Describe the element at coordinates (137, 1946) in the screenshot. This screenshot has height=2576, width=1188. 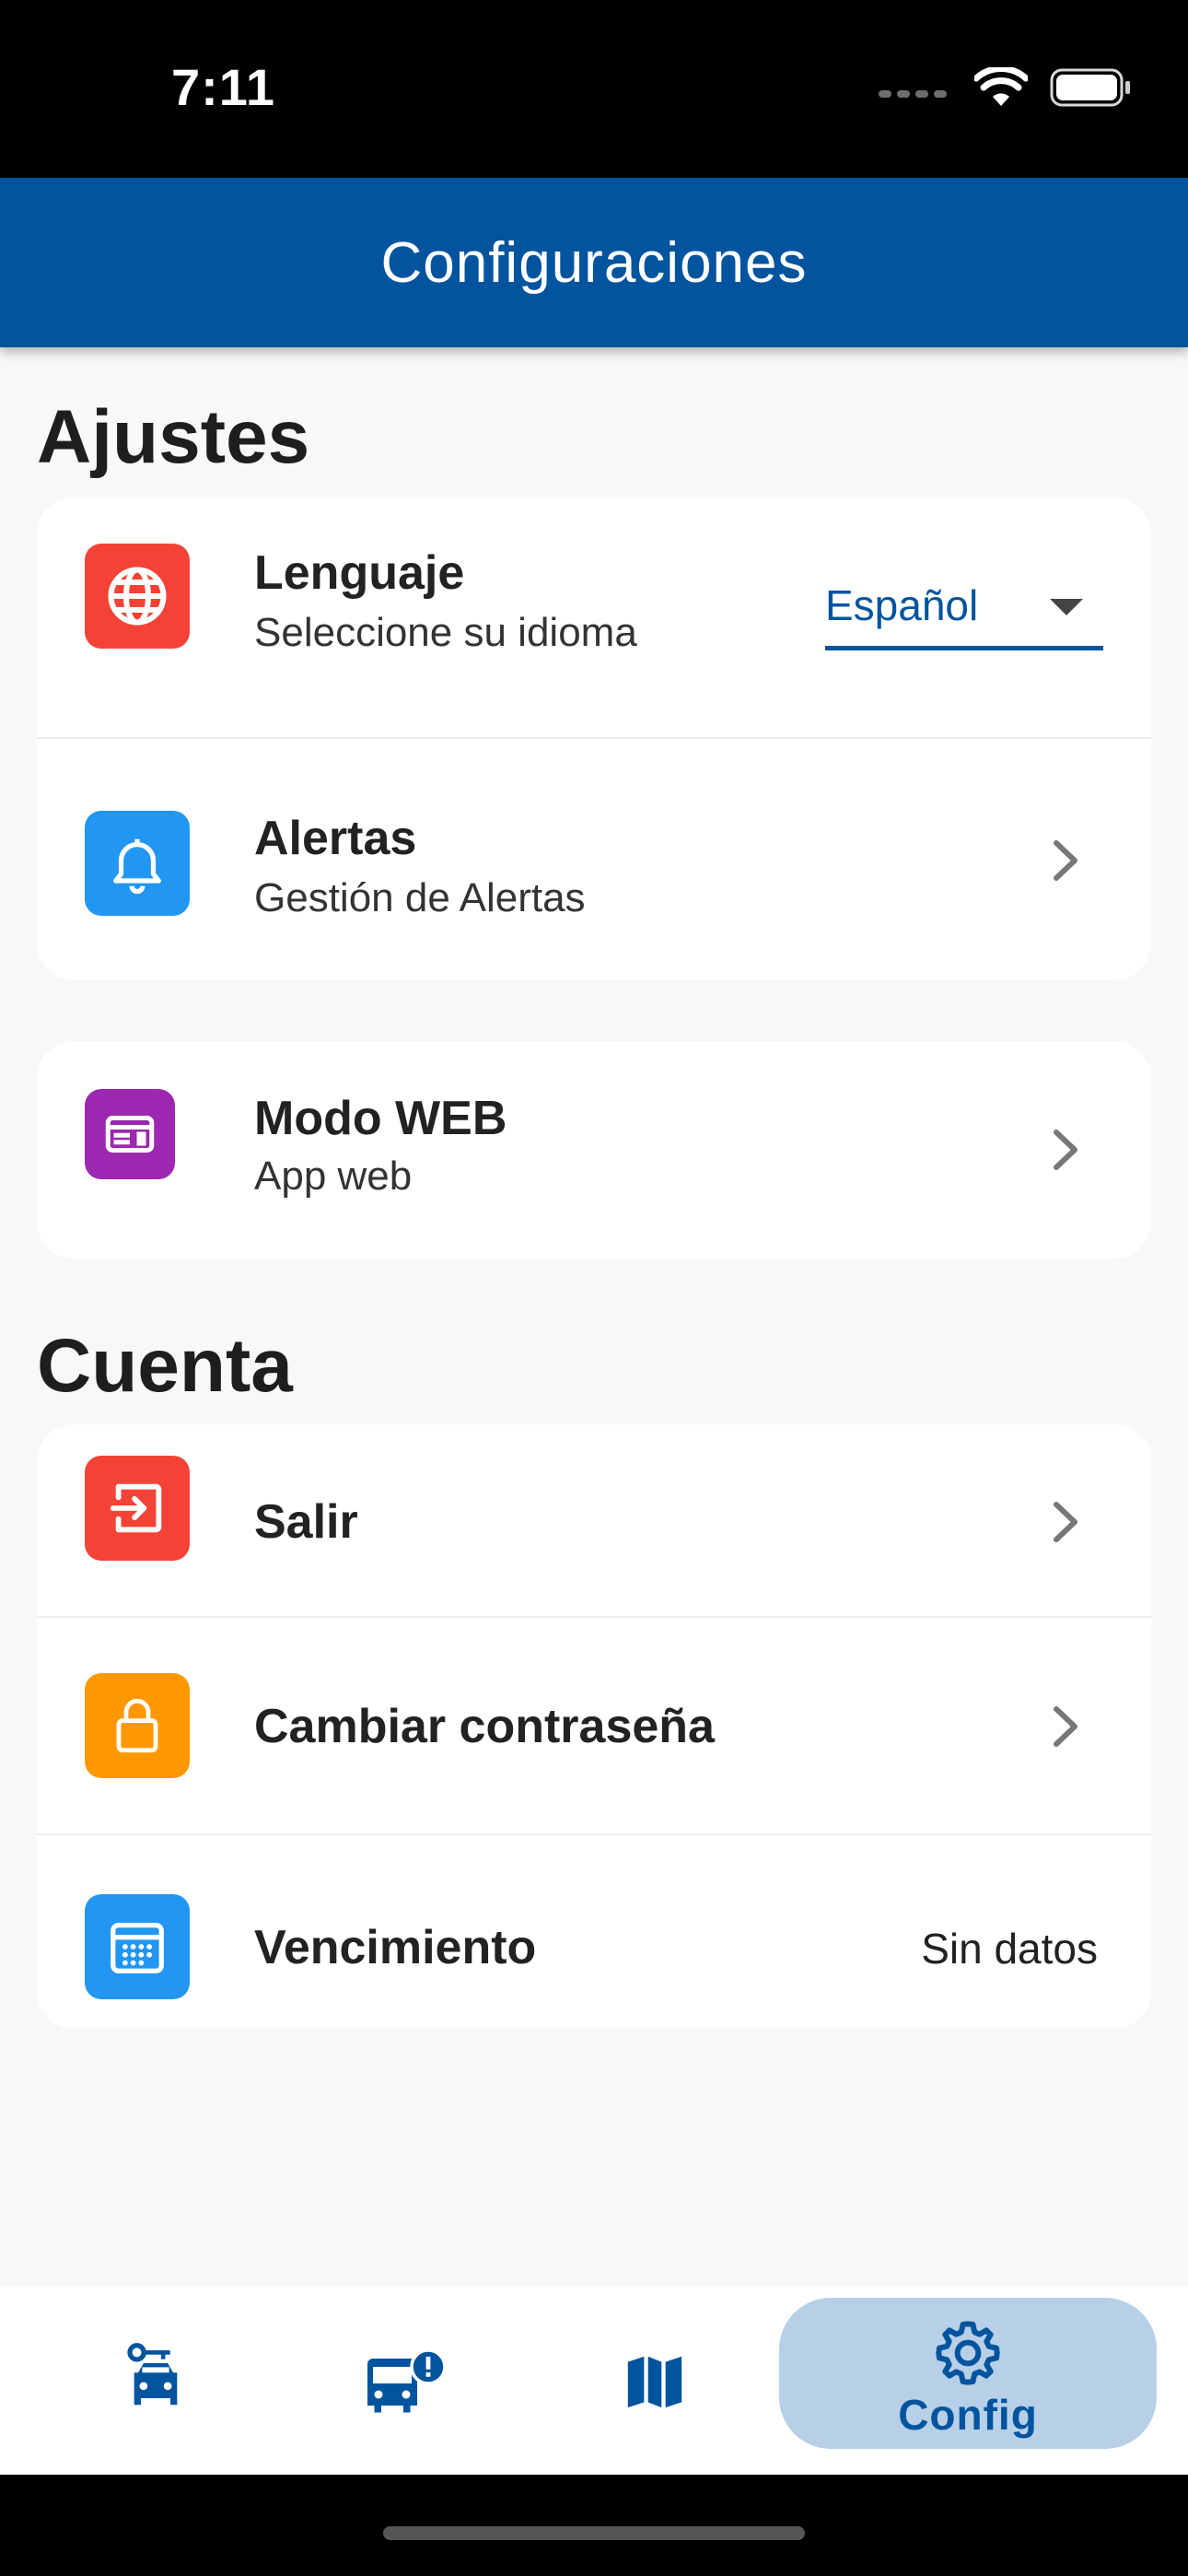
I see `calendar-icon` at that location.